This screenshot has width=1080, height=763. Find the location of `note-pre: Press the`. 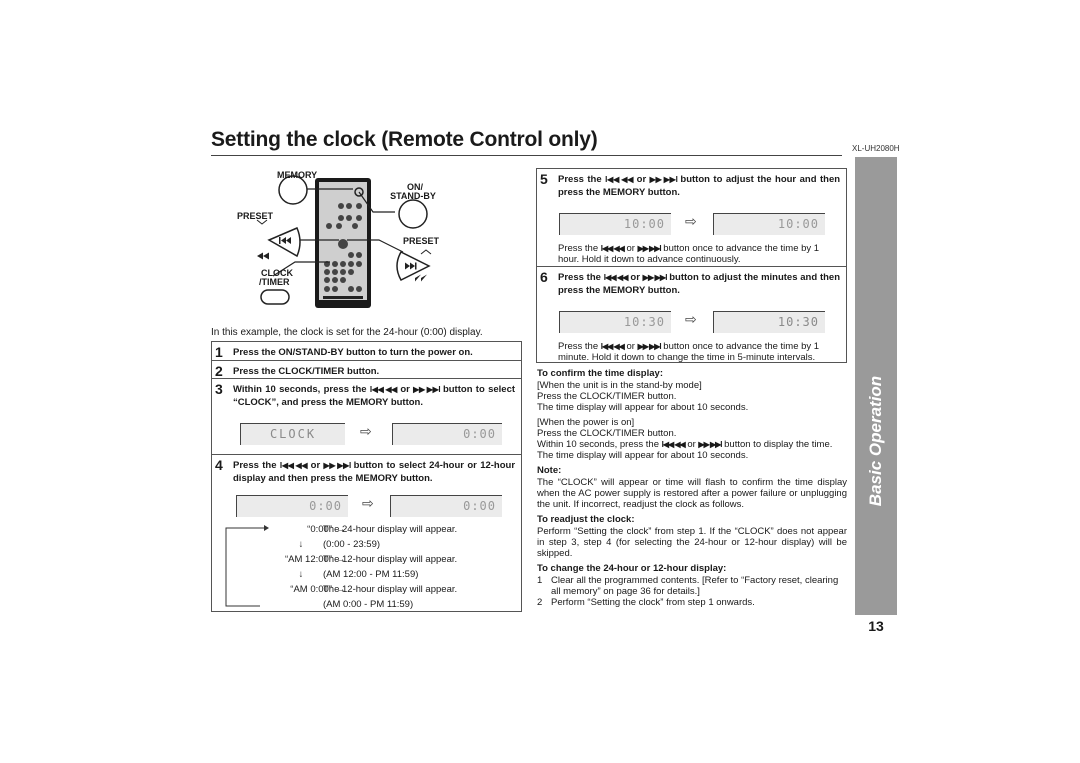

note-pre: Press the is located at coordinates (578, 346).